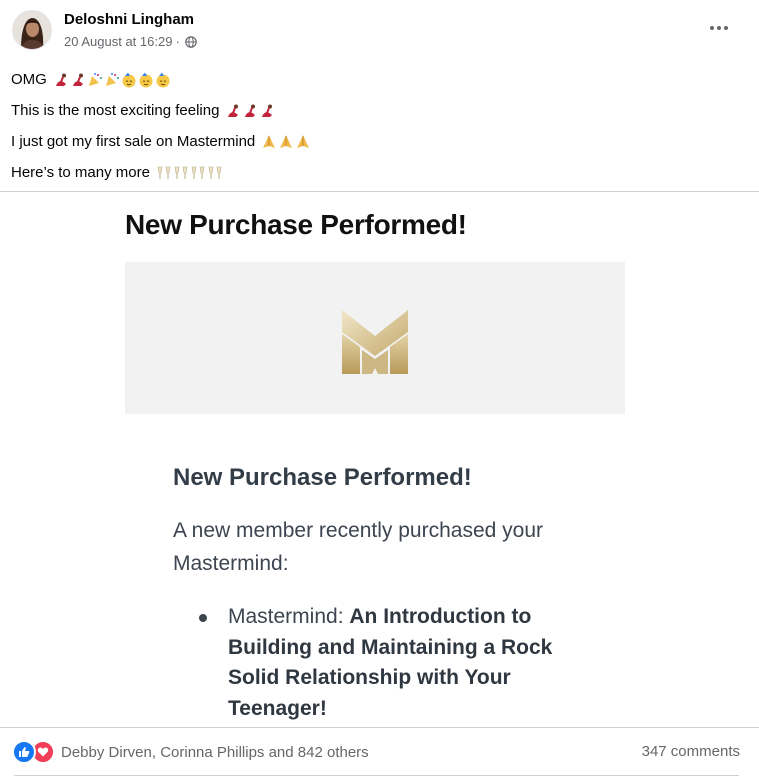 The height and width of the screenshot is (777, 759). Describe the element at coordinates (286, 616) in the screenshot. I see `list-item-label: Mastermind:` at that location.